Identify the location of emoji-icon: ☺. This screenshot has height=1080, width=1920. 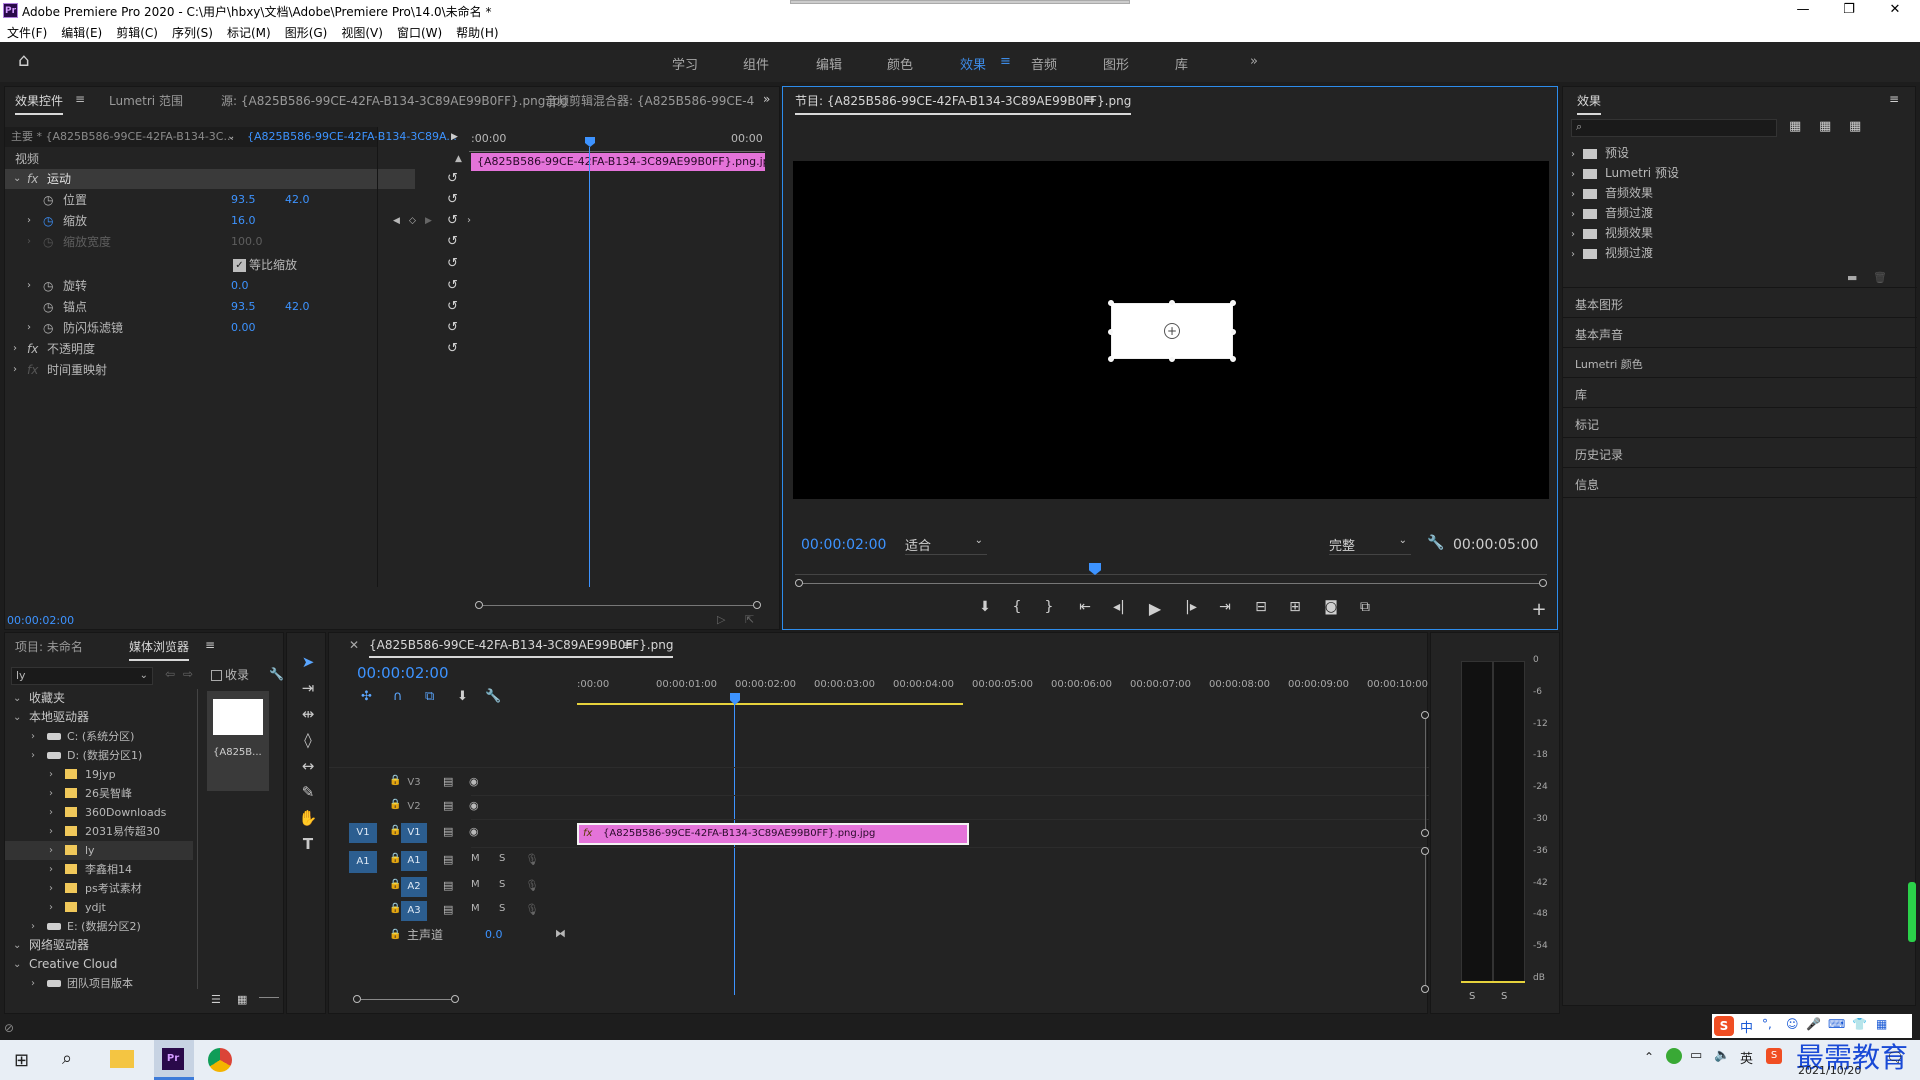
(1792, 1024).